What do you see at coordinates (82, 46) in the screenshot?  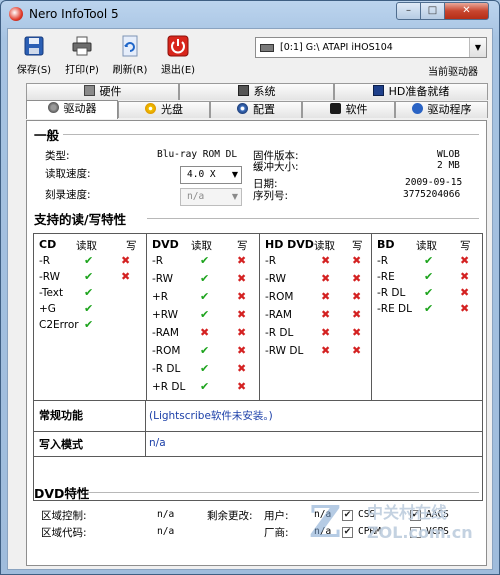 I see `printer-icon` at bounding box center [82, 46].